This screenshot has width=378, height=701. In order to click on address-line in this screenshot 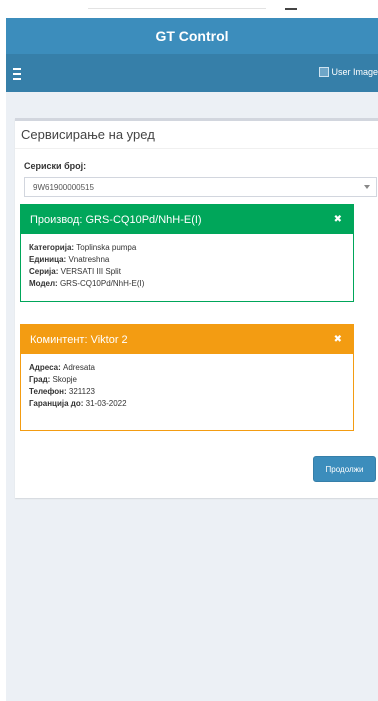, I will do `click(177, 8)`.